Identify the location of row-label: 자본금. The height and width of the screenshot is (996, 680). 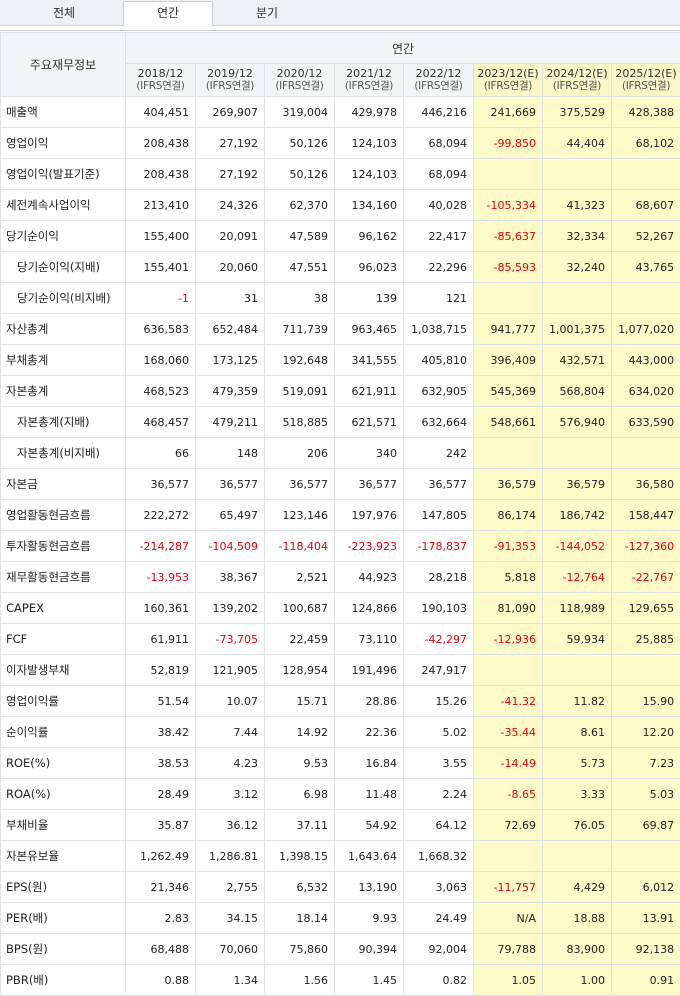
(63, 484).